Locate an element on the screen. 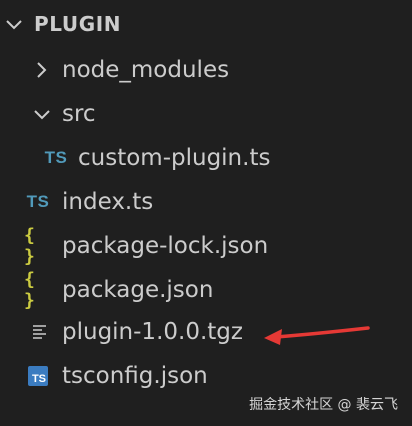 Image resolution: width=412 pixels, height=426 pixels. tree-item-node-modules: node_modules is located at coordinates (206, 70).